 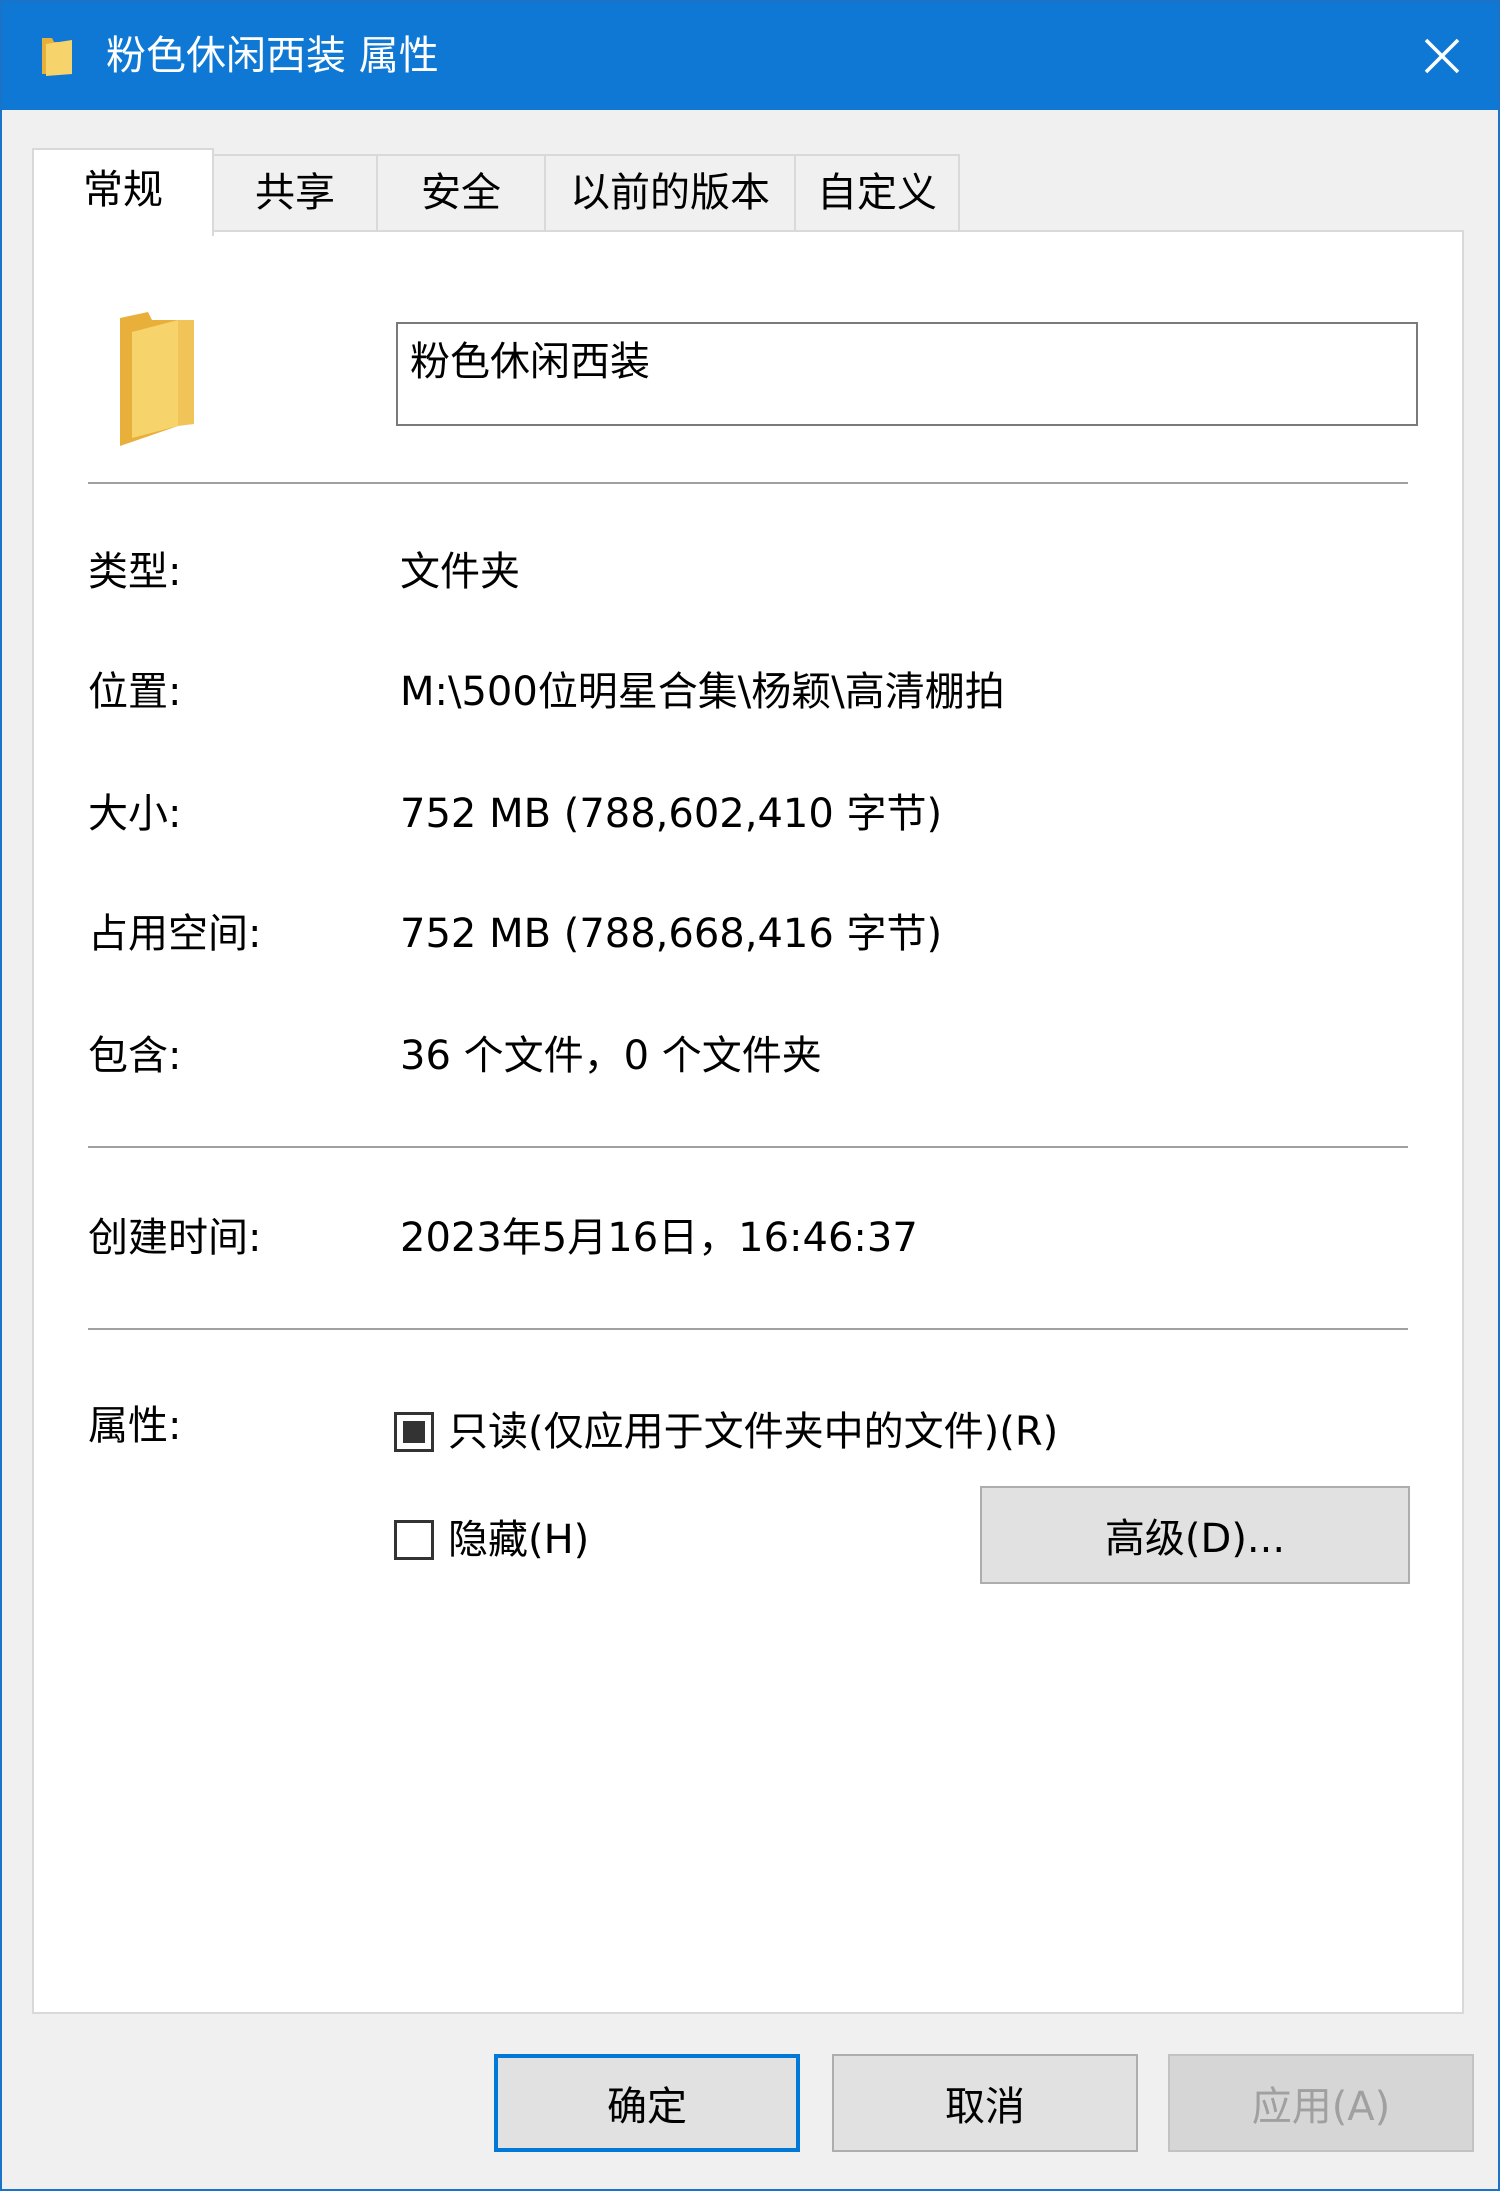 What do you see at coordinates (175, 1238) in the screenshot?
I see `created-label: 创建时间:` at bounding box center [175, 1238].